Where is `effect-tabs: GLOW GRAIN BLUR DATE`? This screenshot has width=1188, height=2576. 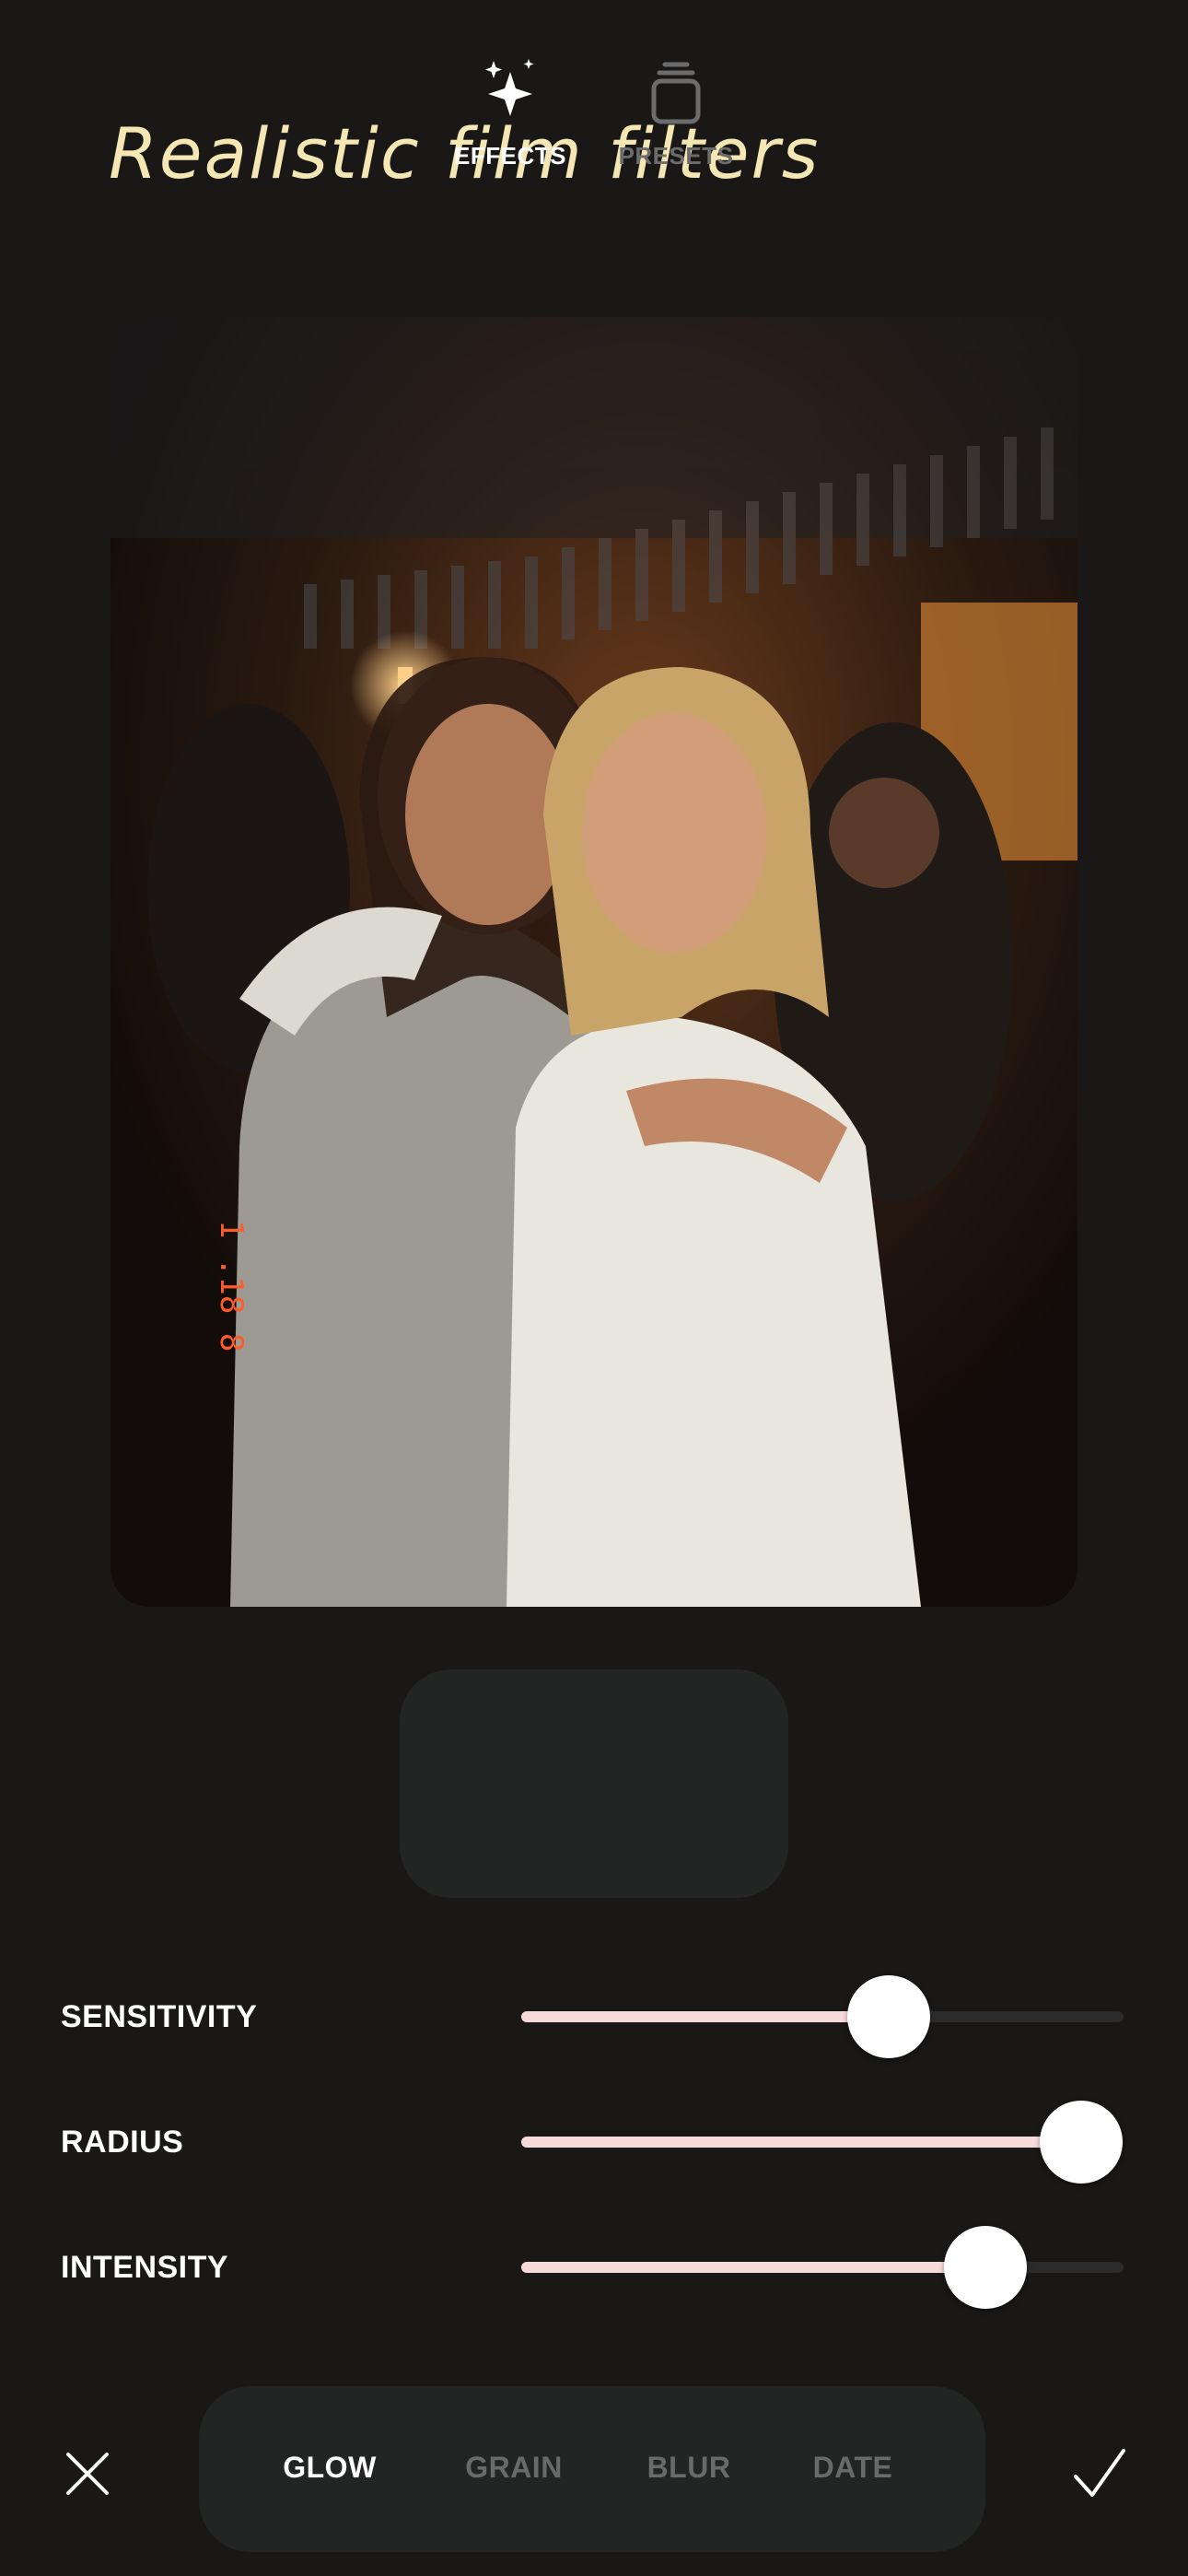
effect-tabs: GLOW GRAIN BLUR DATE is located at coordinates (592, 2469).